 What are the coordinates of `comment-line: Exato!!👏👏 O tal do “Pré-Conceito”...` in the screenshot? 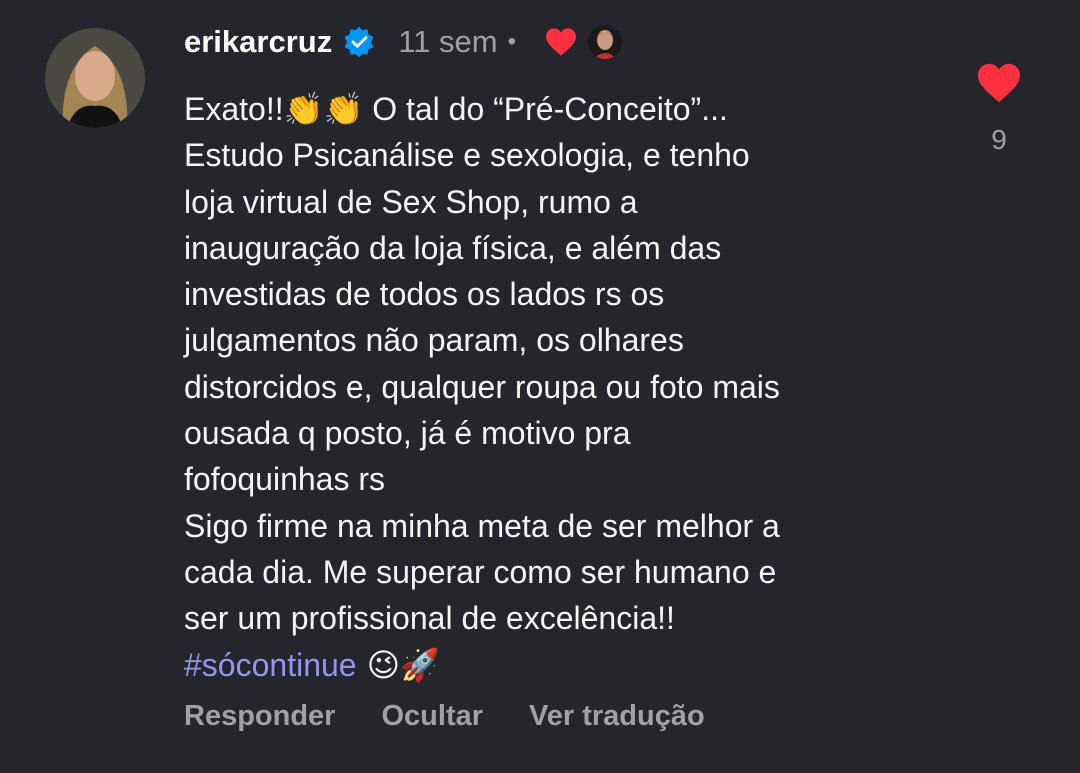 It's located at (456, 109).